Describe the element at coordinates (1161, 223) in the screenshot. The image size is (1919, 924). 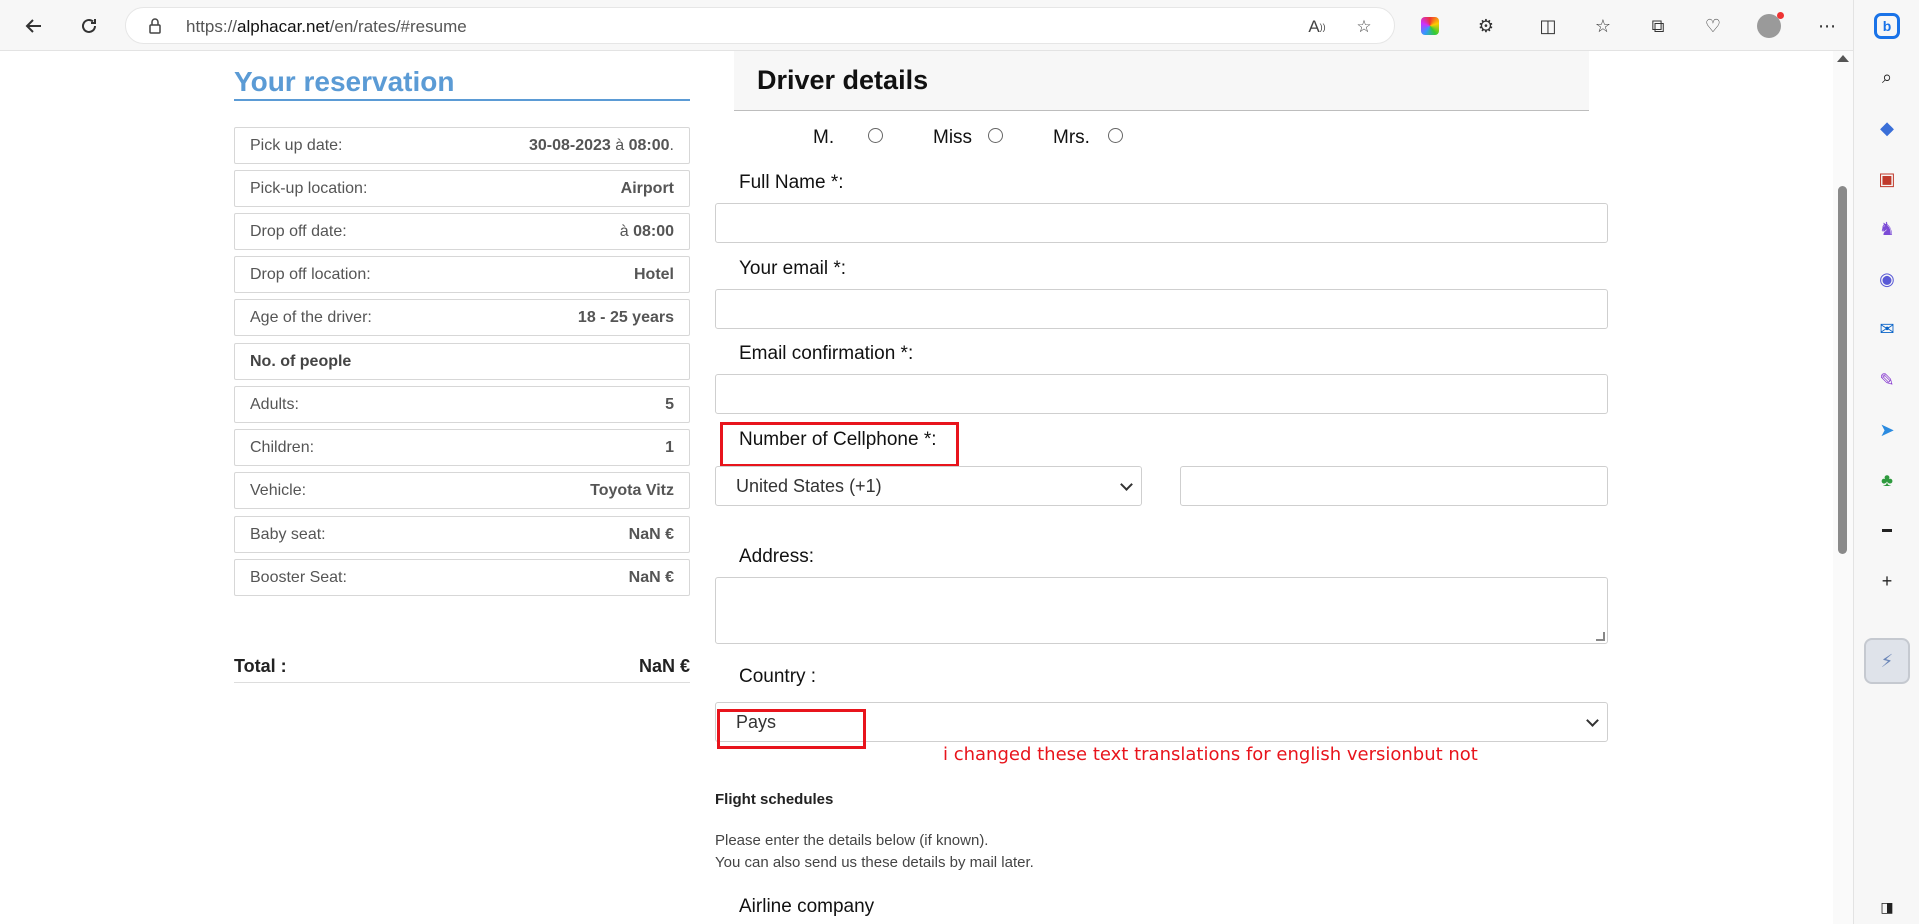
I see `full-name-input` at that location.